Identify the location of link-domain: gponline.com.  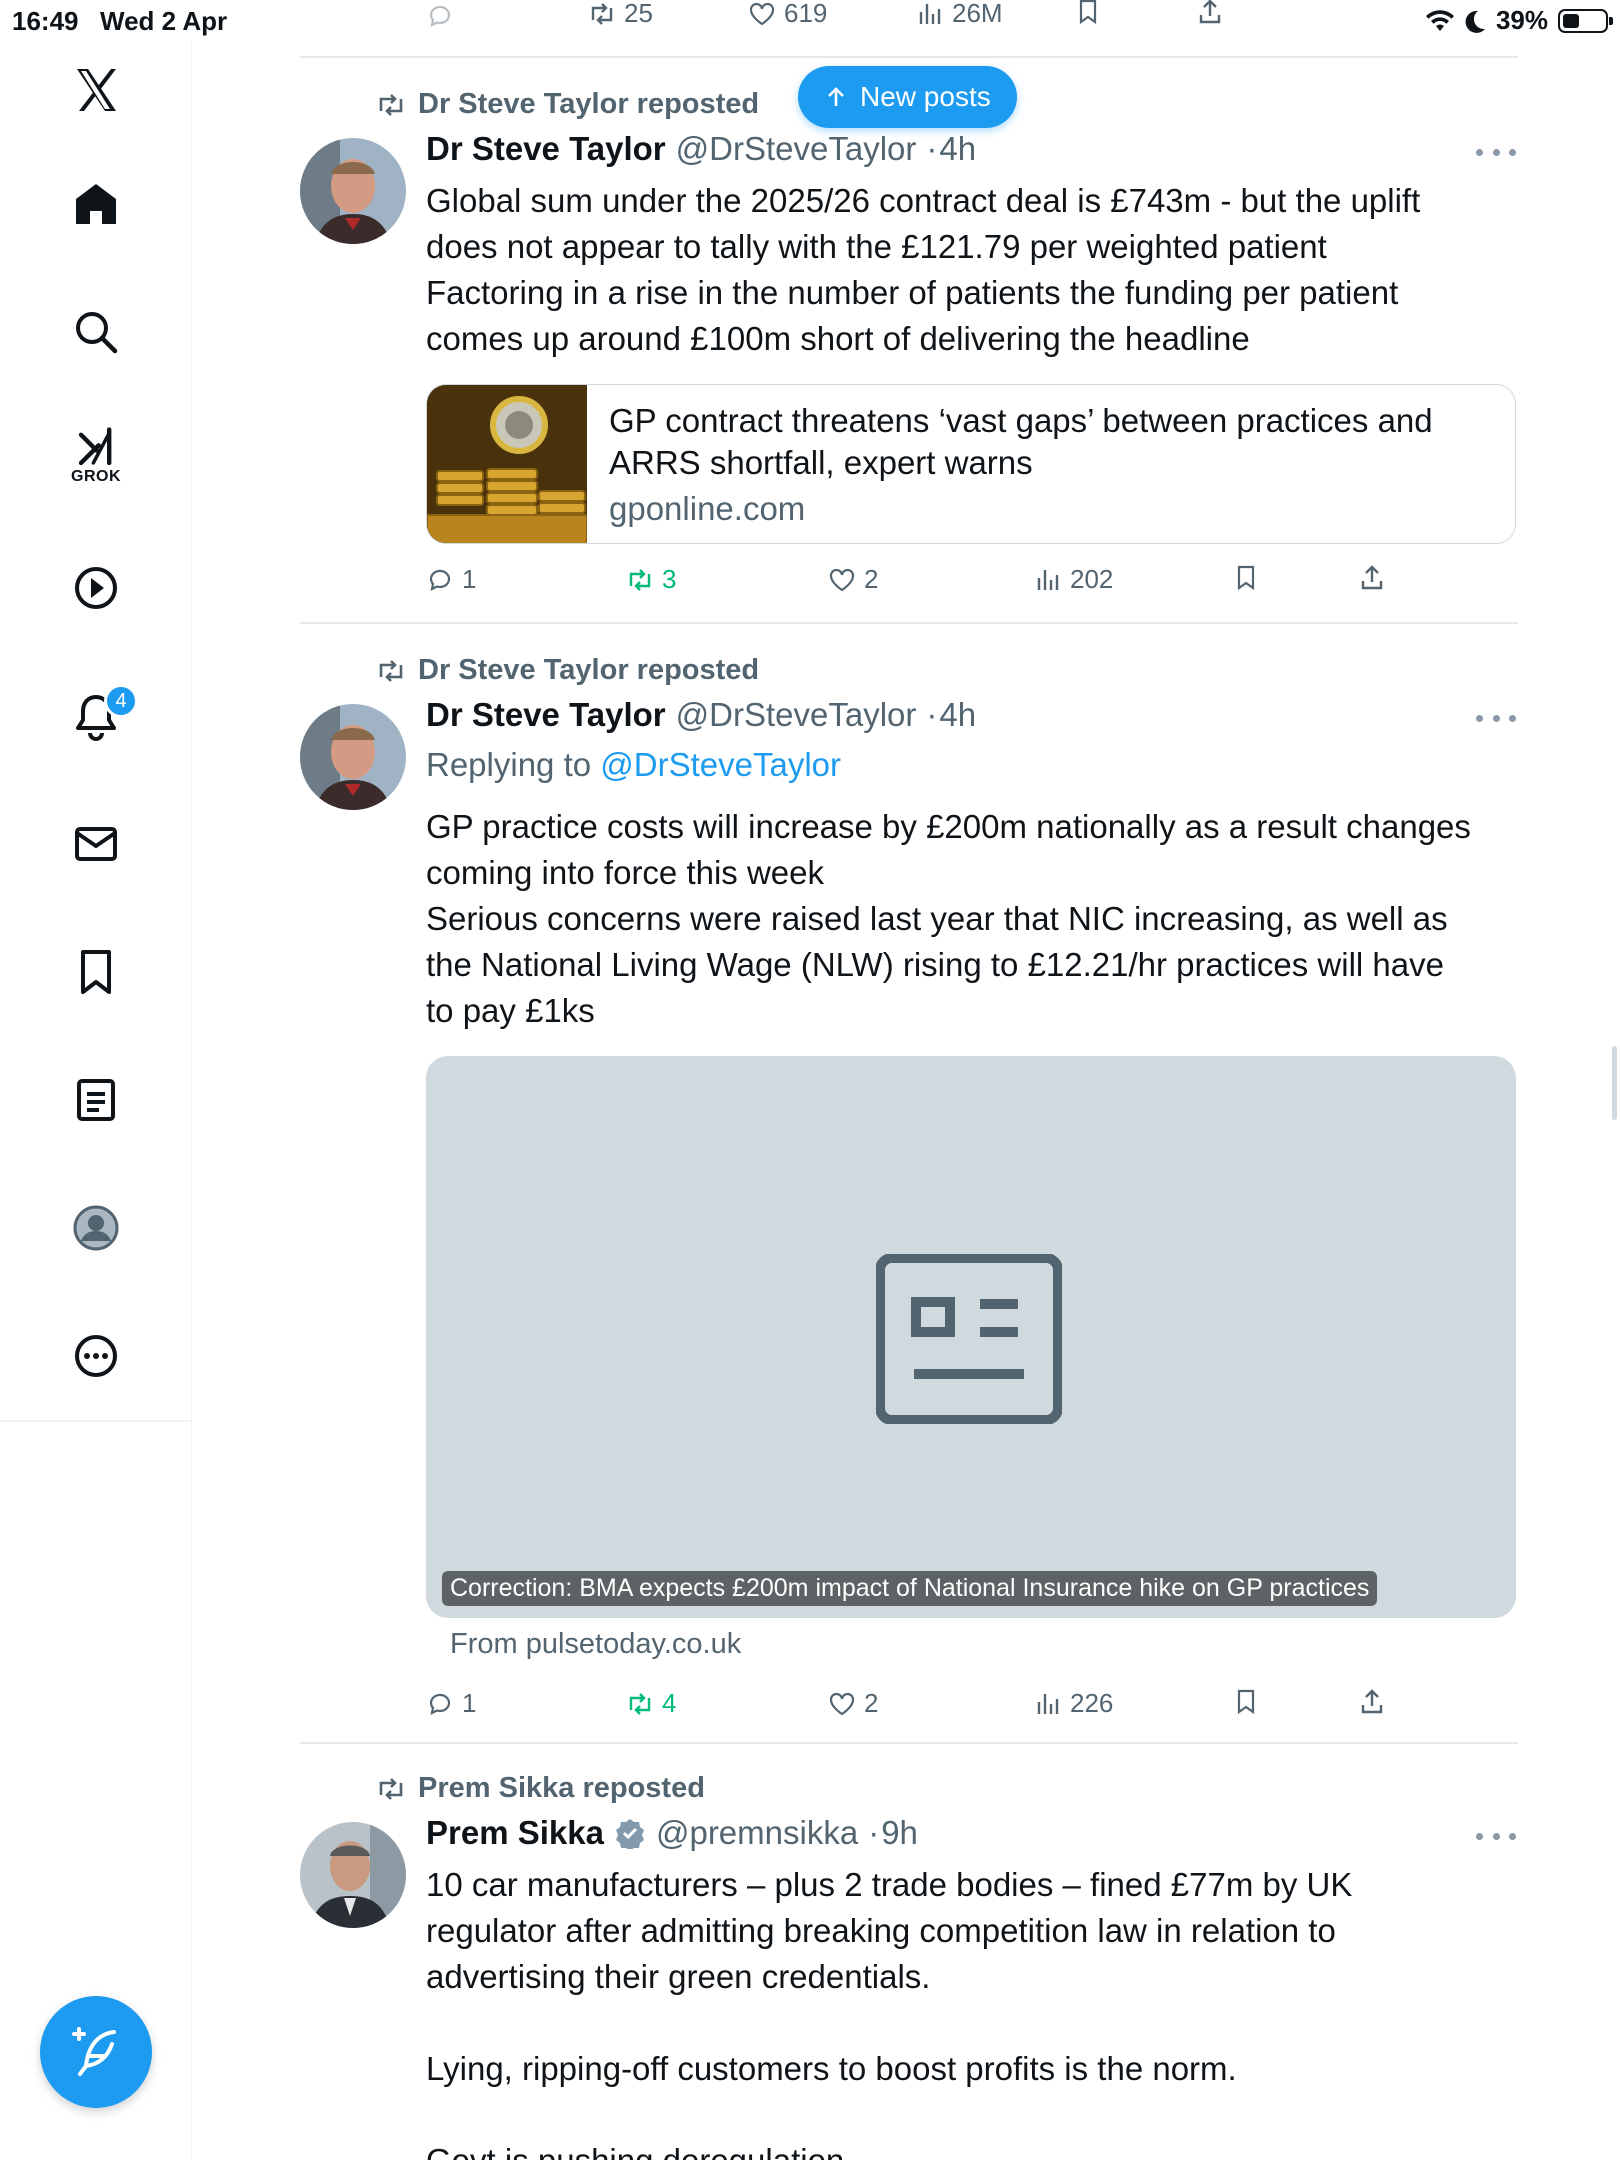
(707, 508).